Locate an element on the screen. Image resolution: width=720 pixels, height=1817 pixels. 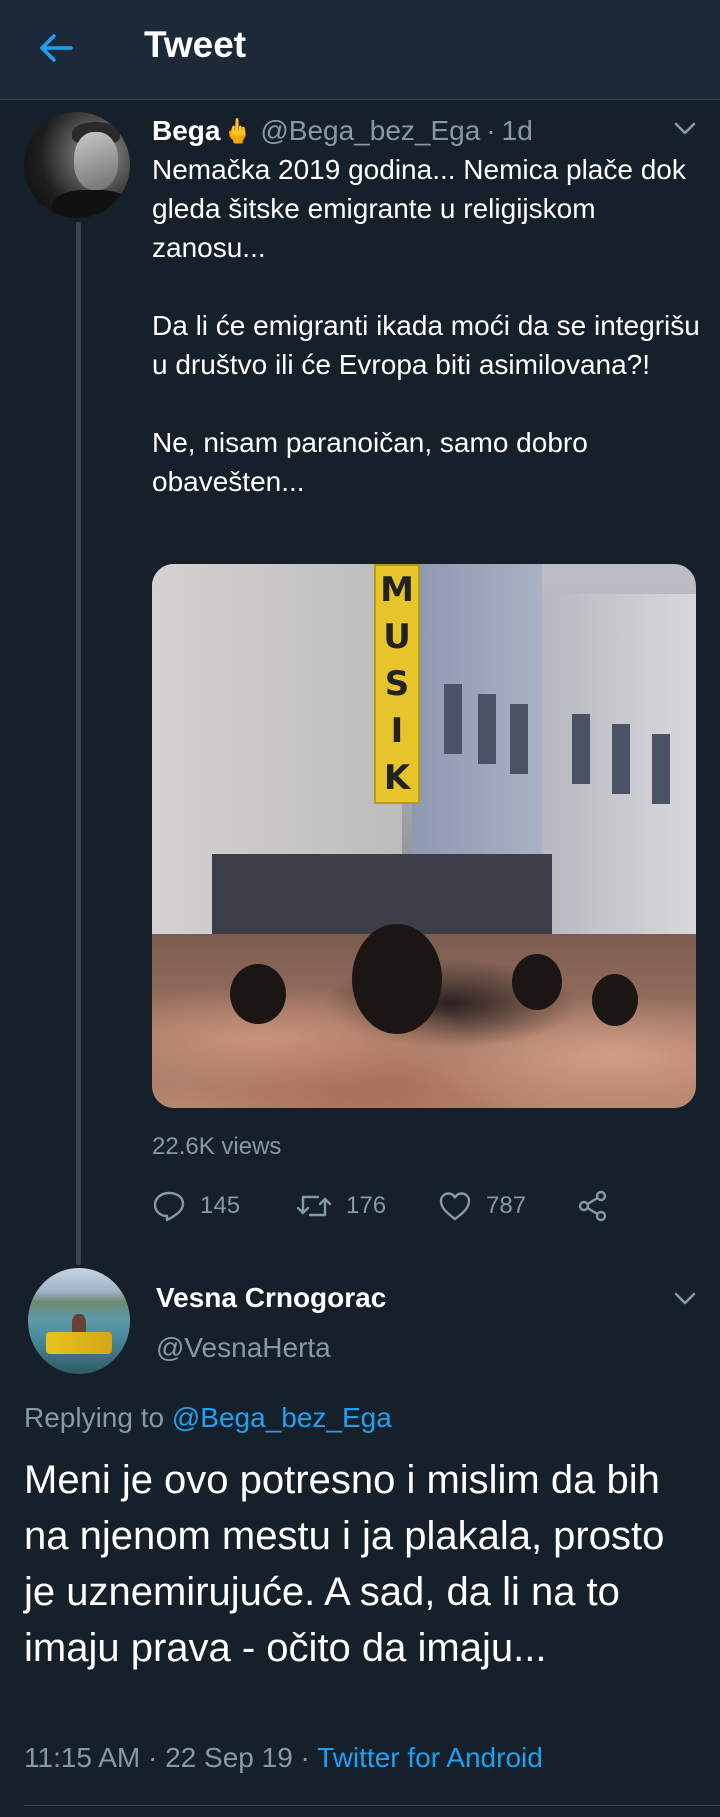
author-handle: @Bega_bez_Ega is located at coordinates (370, 131).